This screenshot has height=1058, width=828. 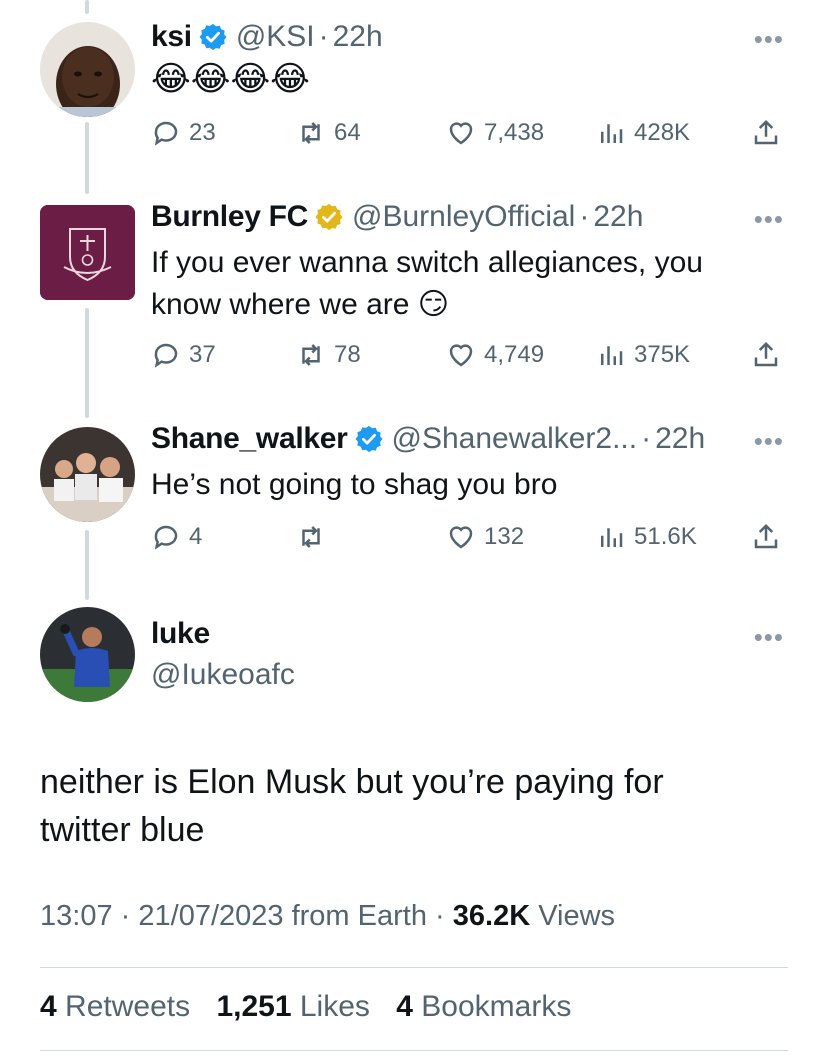 I want to click on display-name: luke, so click(x=180, y=634).